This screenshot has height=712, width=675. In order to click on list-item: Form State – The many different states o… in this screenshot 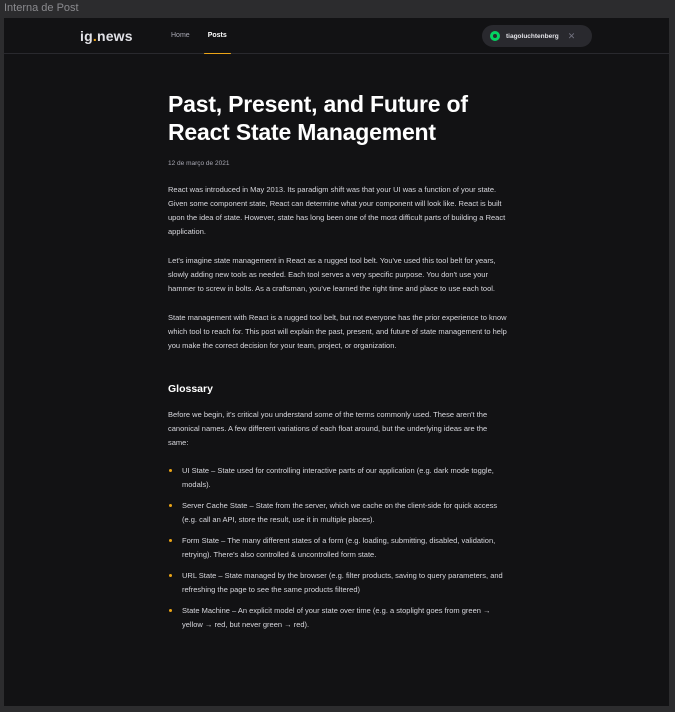, I will do `click(338, 548)`.